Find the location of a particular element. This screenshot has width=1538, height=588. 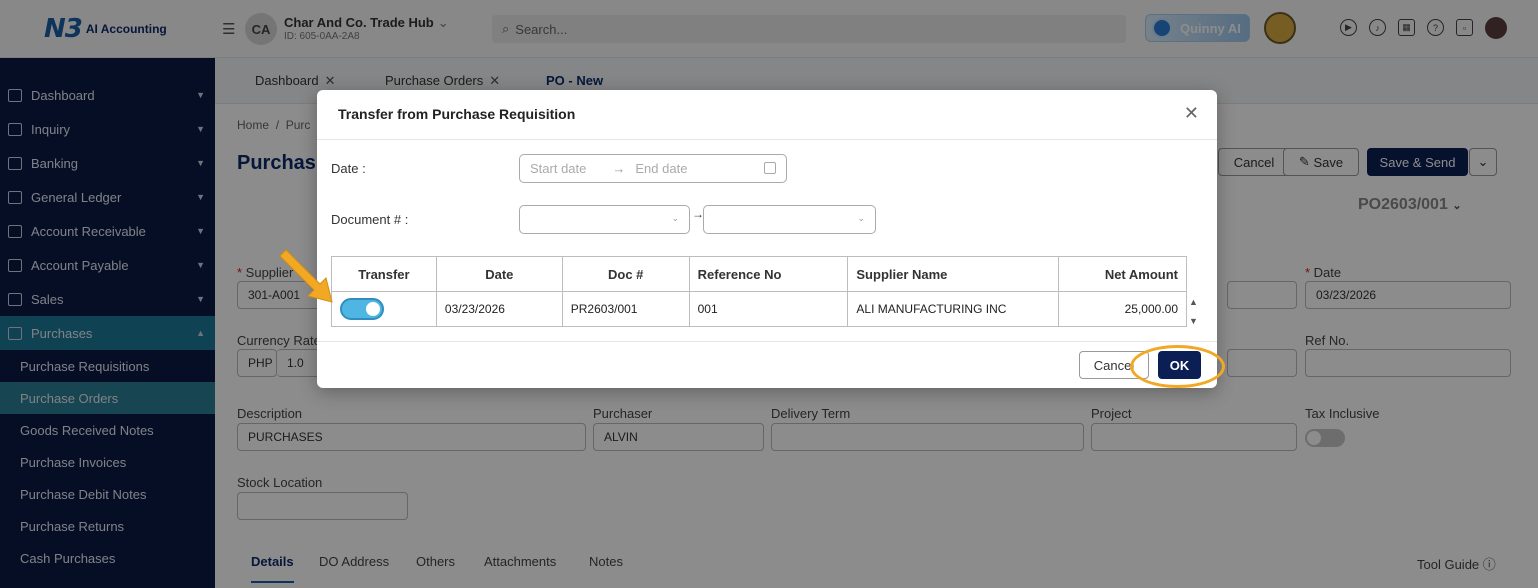

end-date-input: End date is located at coordinates (661, 168).